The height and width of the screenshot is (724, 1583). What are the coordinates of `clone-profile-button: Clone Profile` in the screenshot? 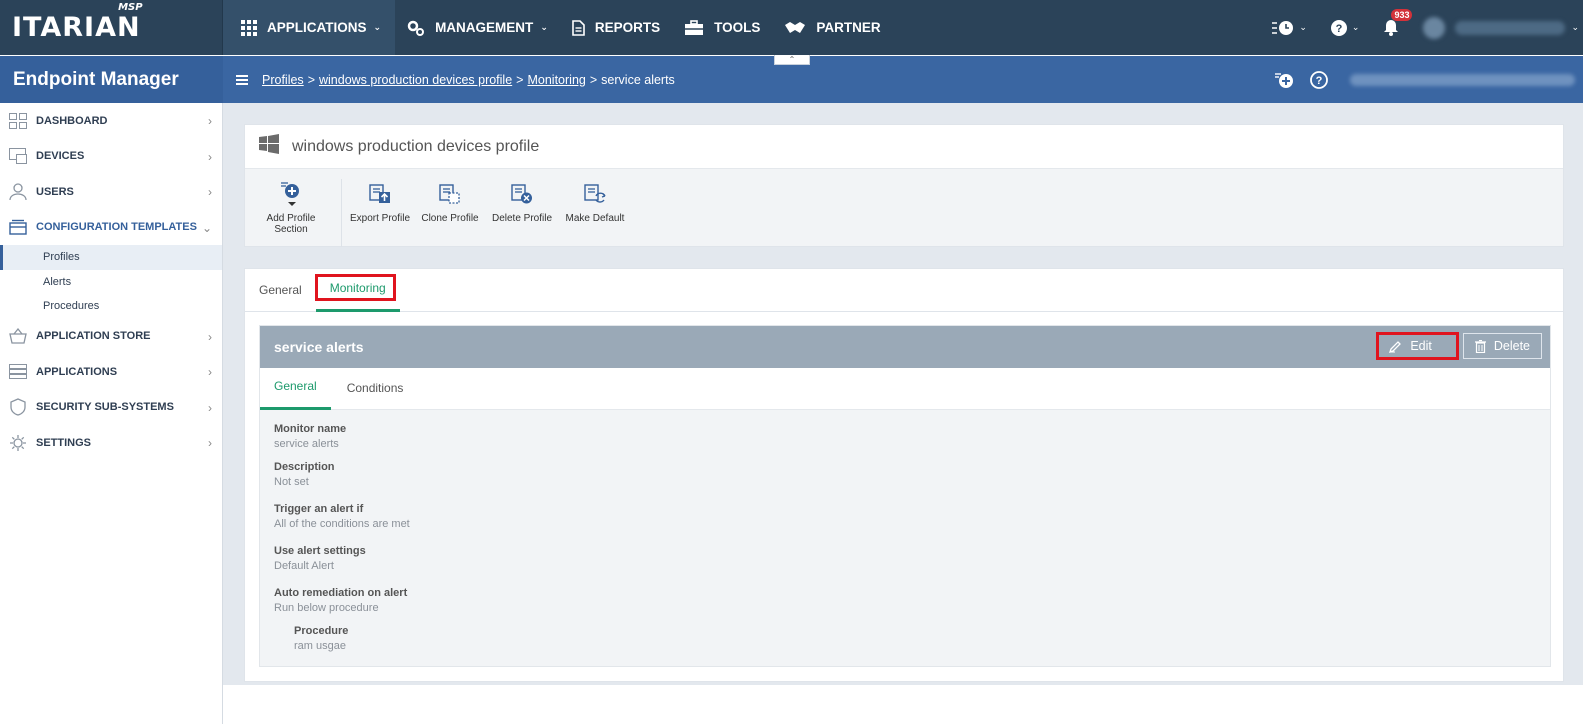 It's located at (450, 201).